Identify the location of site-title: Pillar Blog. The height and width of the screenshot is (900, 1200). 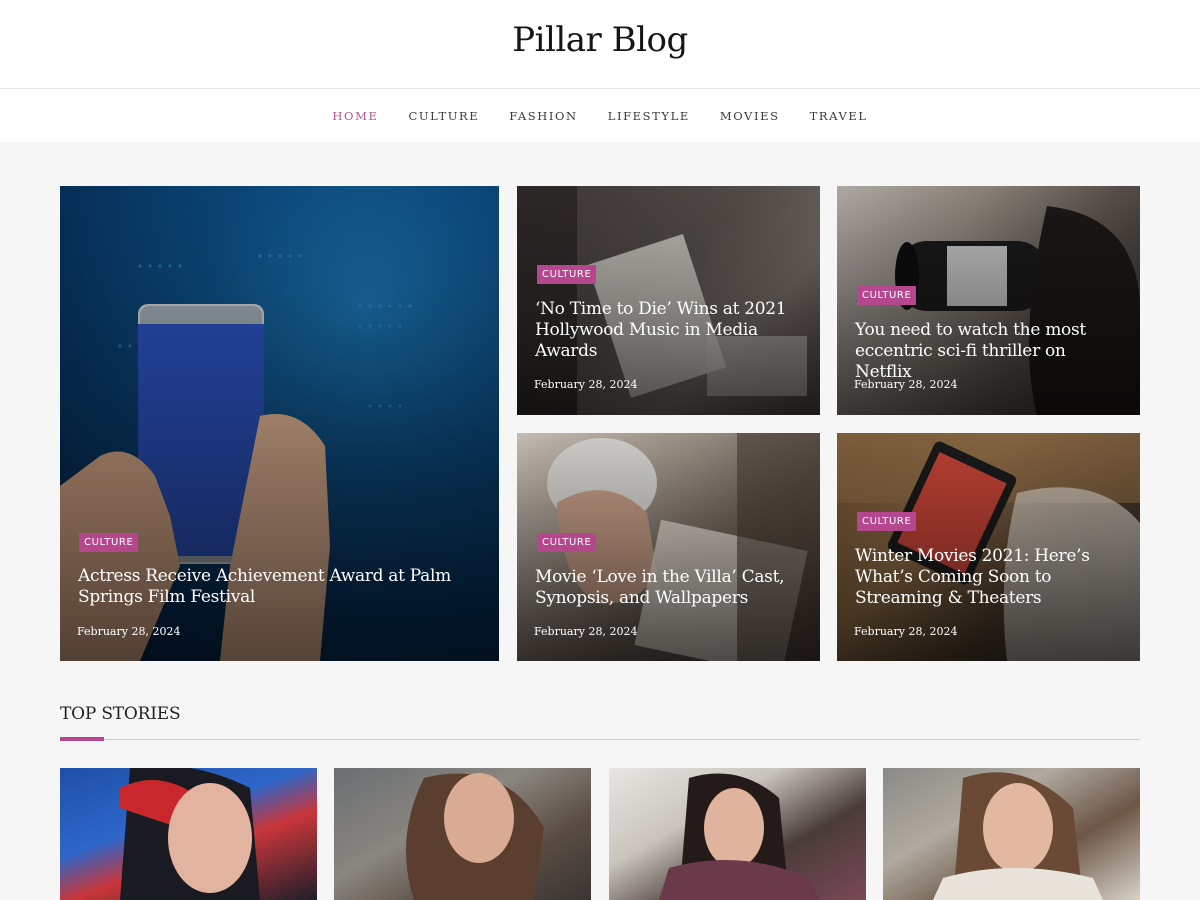
(600, 40).